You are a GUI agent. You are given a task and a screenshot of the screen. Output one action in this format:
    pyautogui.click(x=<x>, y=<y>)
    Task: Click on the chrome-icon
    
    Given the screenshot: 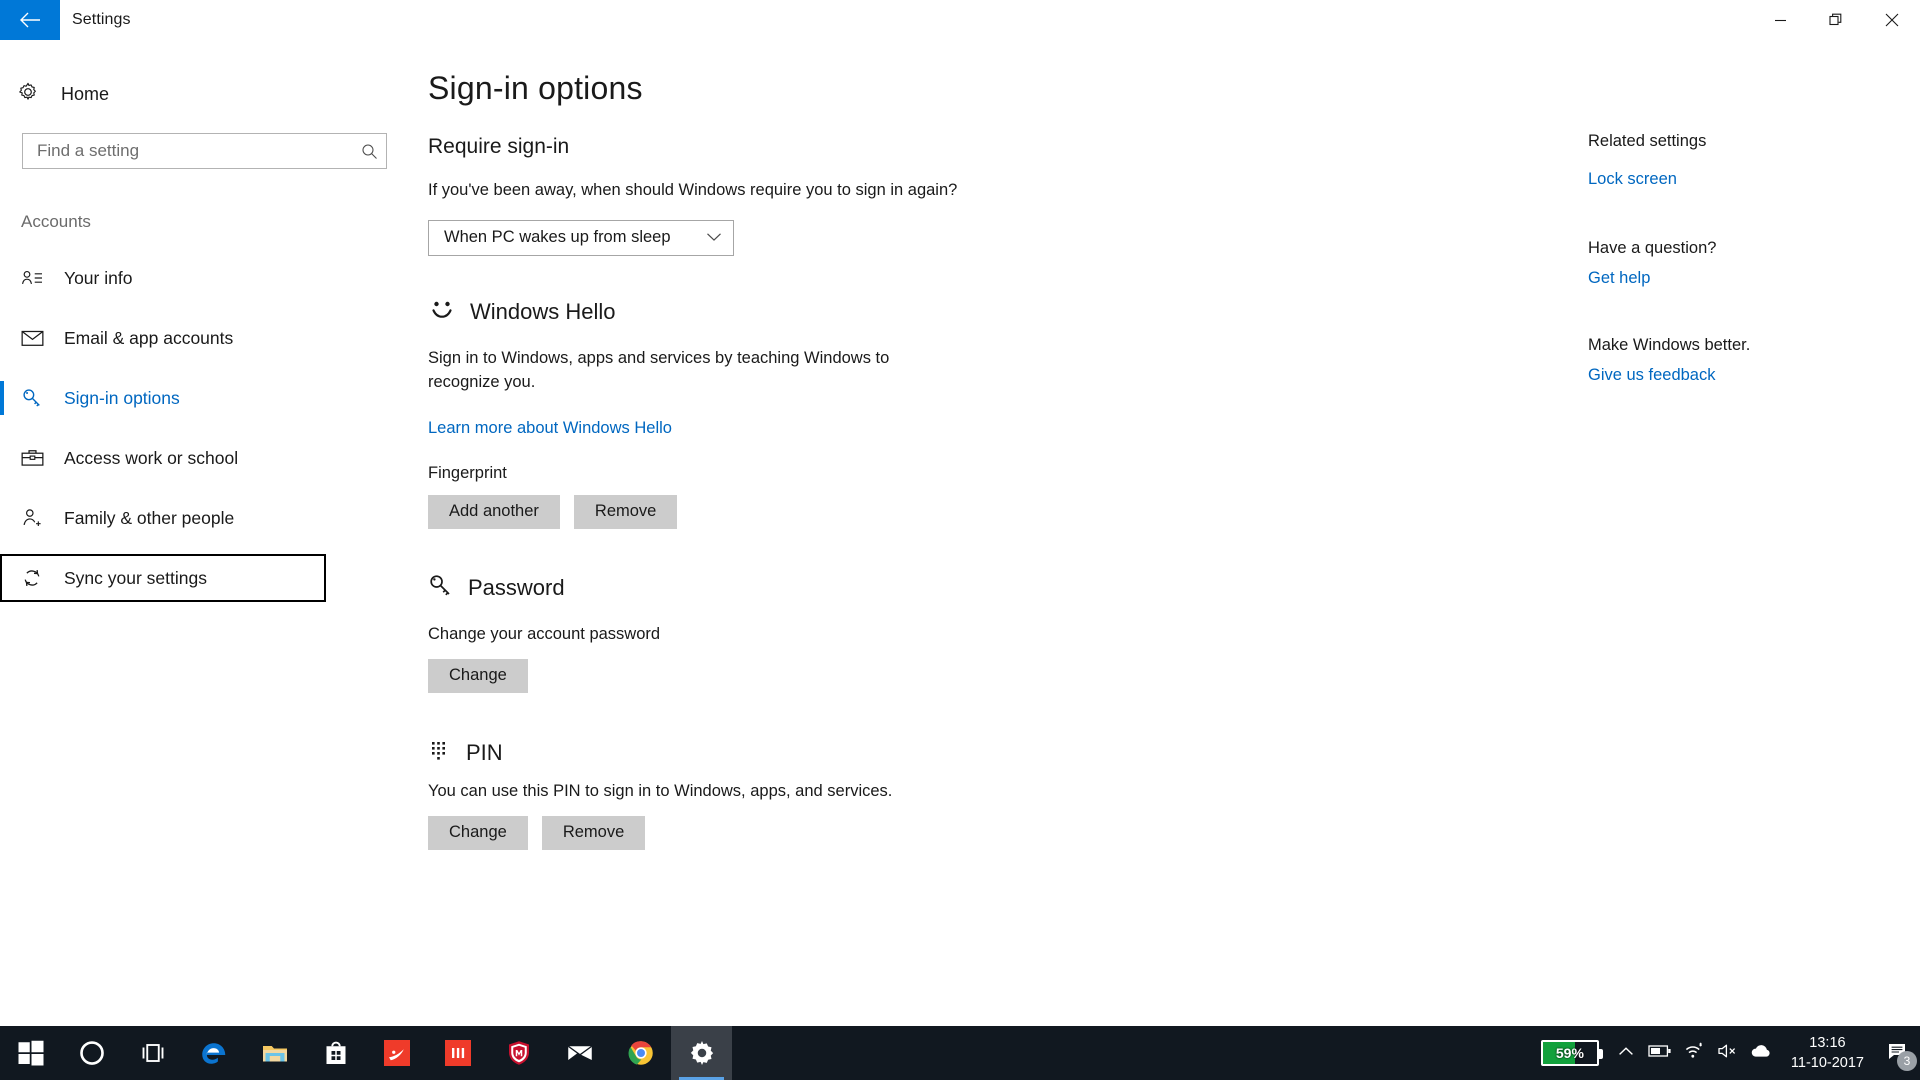 What is the action you would take?
    pyautogui.click(x=641, y=1053)
    